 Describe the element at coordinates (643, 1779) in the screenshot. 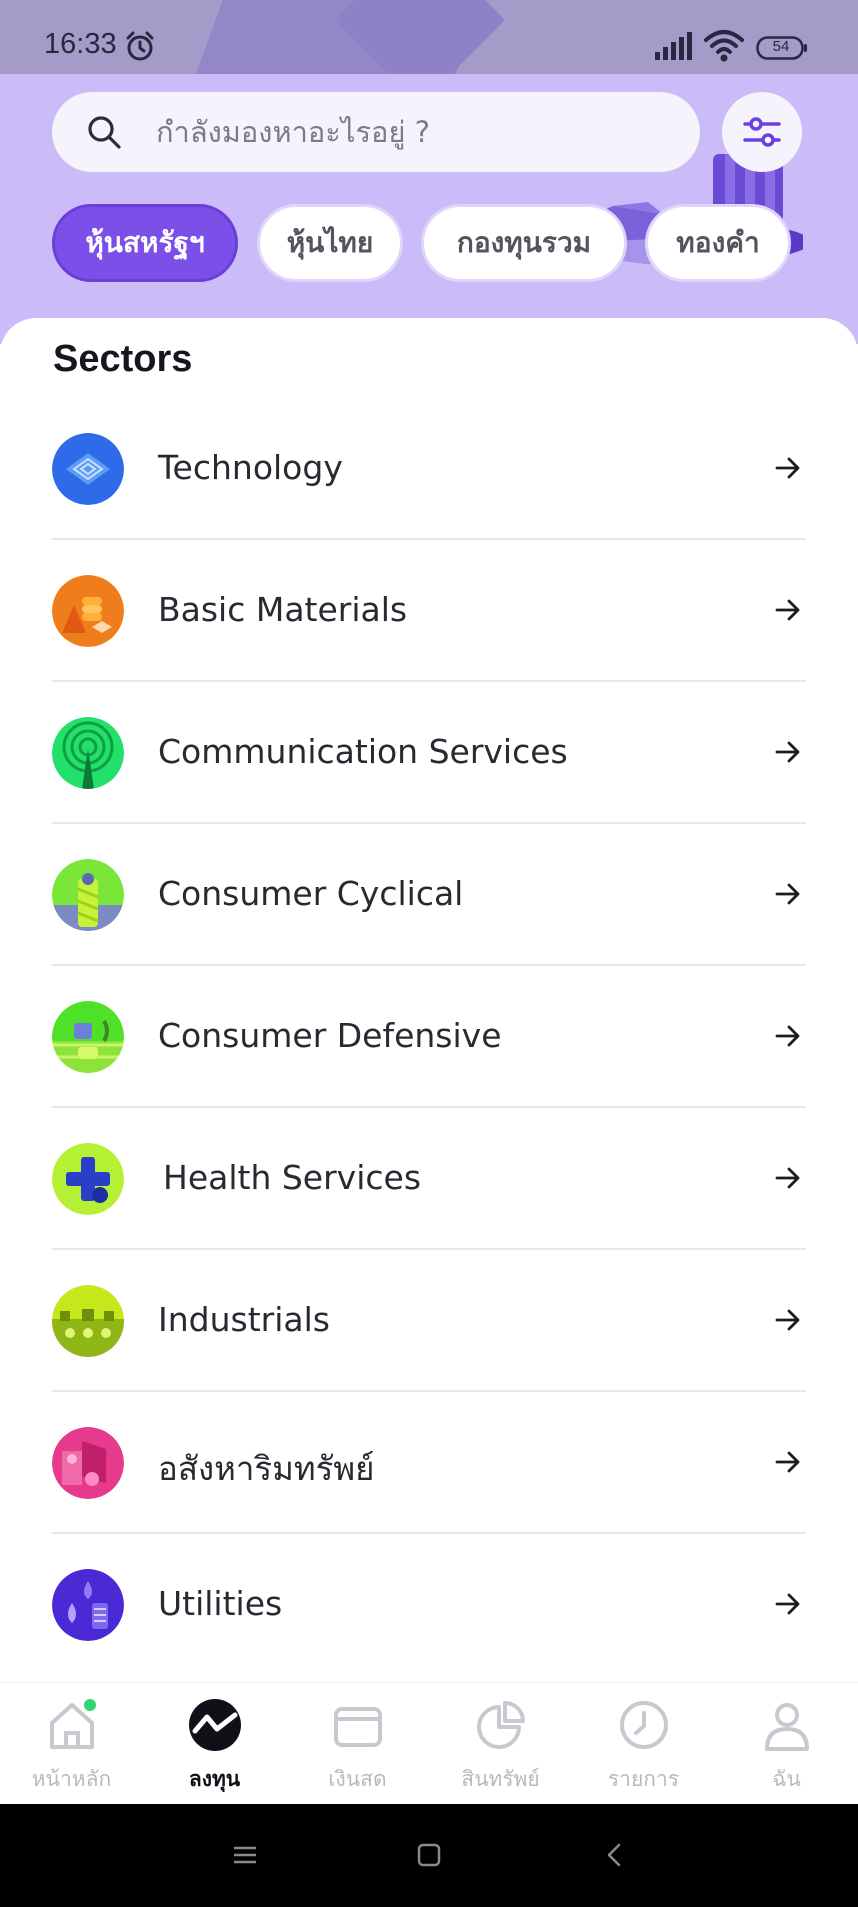

I see `nav-label: รายการ` at that location.